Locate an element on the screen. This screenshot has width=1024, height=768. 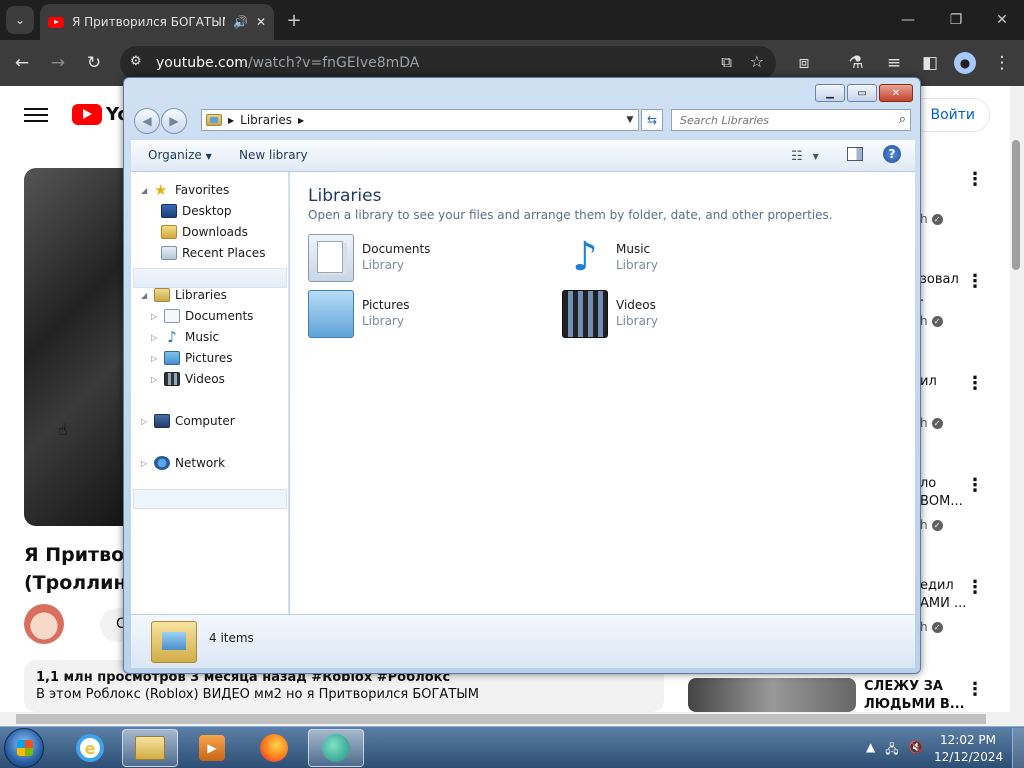
close-window-button: ✕ is located at coordinates (1002, 20).